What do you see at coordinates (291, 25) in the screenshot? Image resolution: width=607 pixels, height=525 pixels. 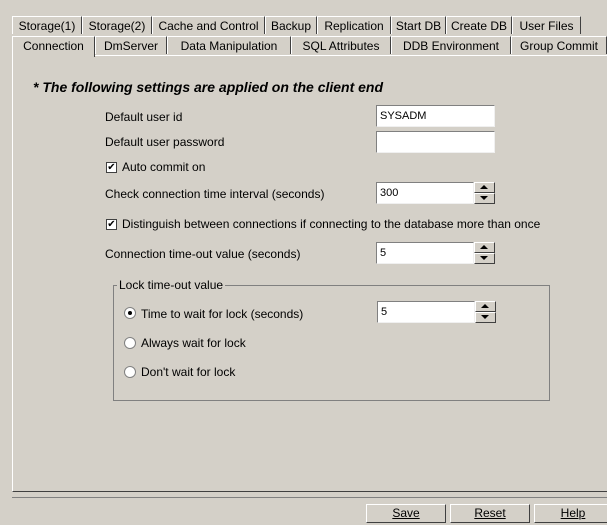 I see `tab-backup: Backup` at bounding box center [291, 25].